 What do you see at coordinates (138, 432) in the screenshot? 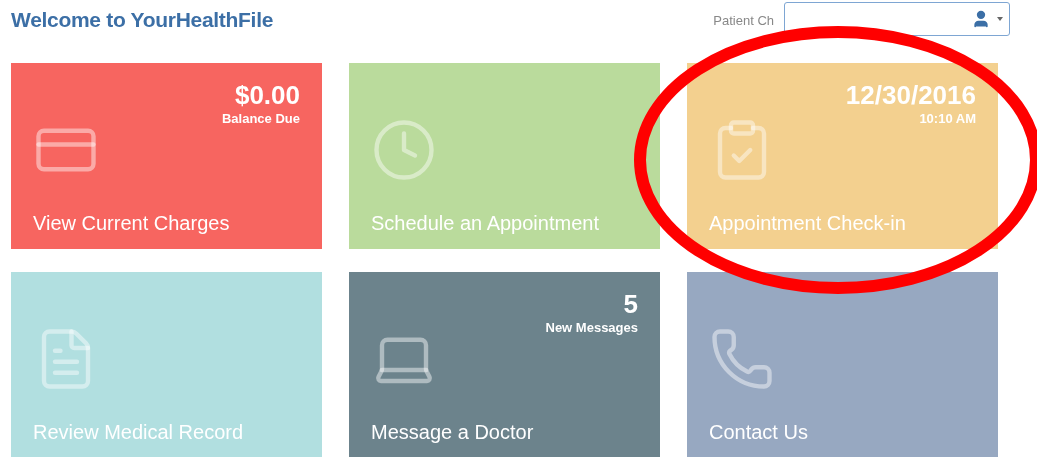
I see `tile-label: Review Medical Record` at bounding box center [138, 432].